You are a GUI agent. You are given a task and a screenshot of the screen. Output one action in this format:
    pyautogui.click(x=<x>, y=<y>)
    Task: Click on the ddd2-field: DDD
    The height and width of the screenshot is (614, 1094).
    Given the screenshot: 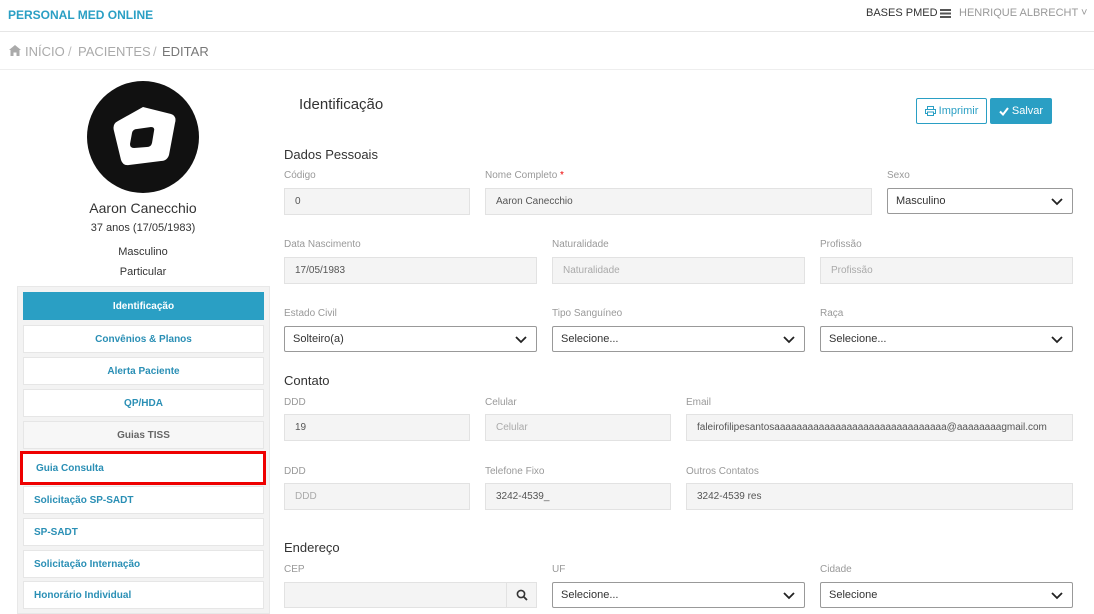 What is the action you would take?
    pyautogui.click(x=377, y=496)
    